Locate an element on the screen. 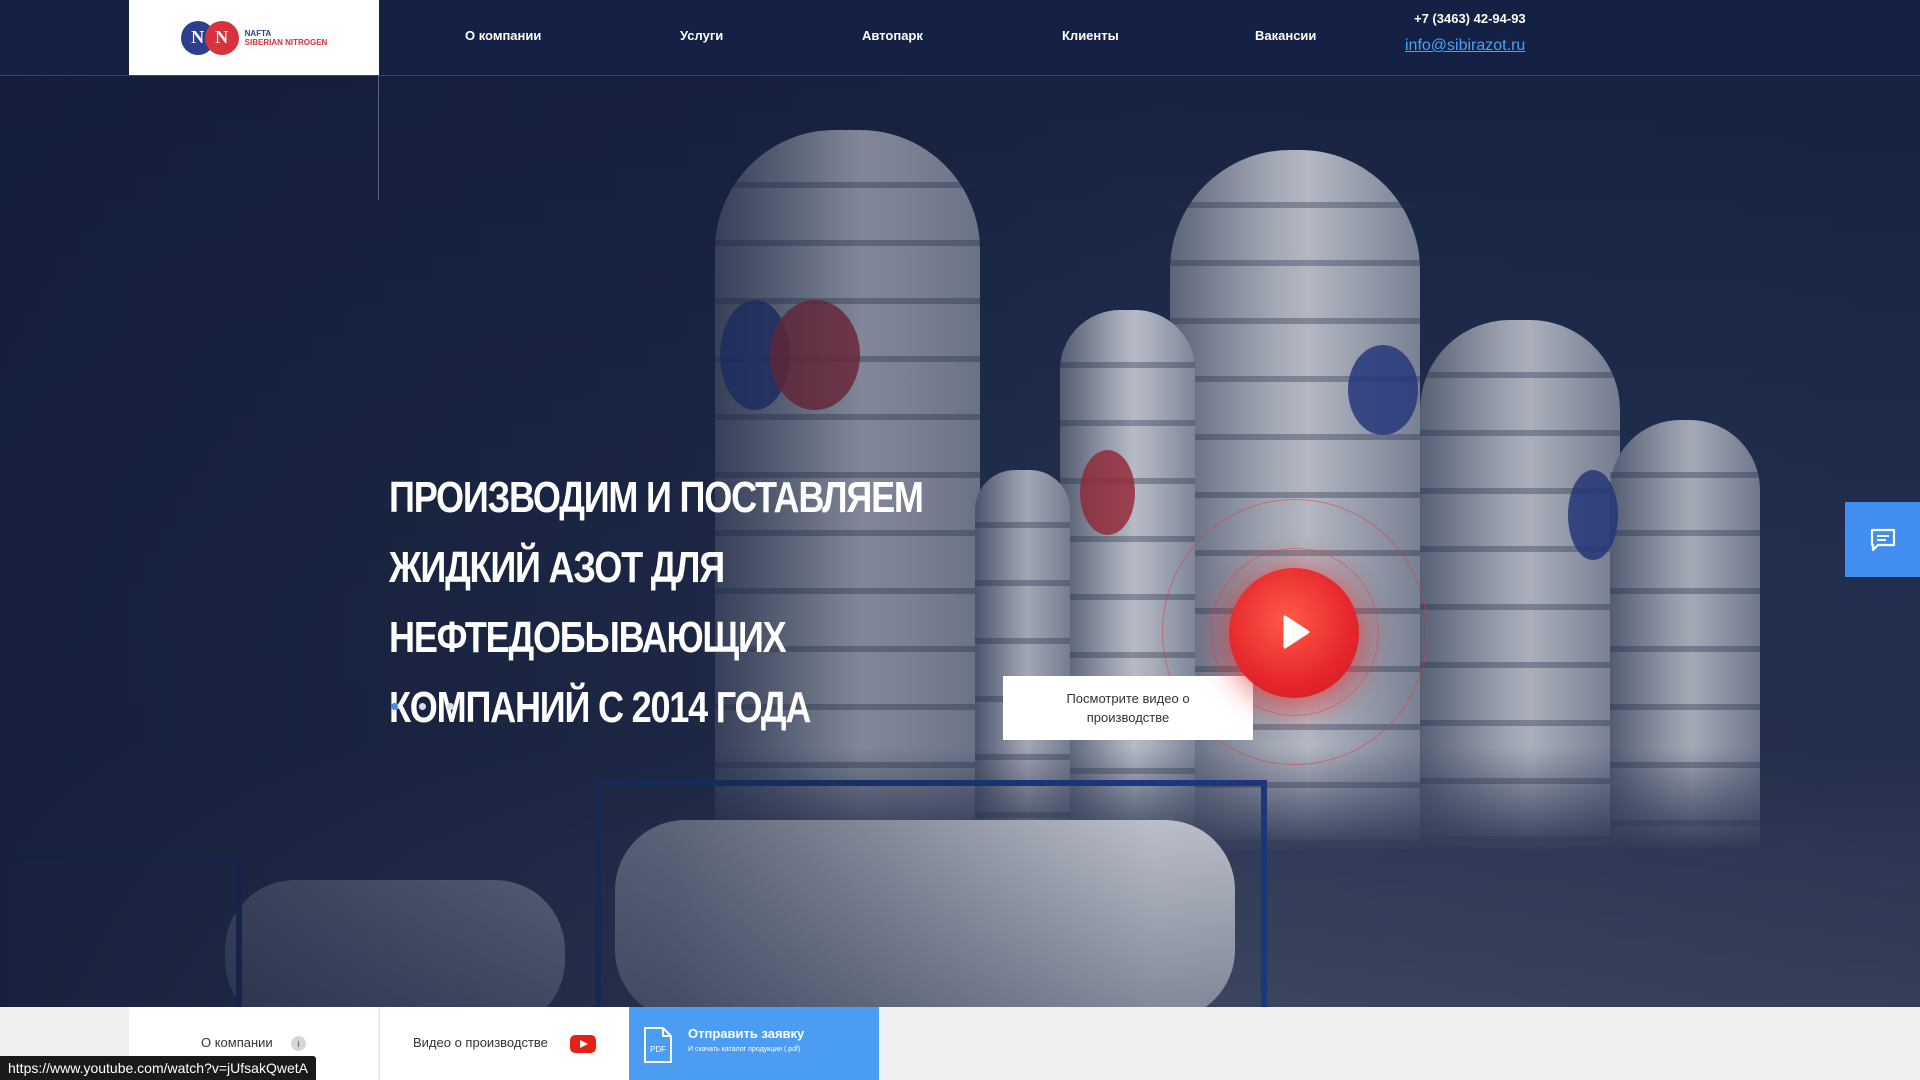  headline-line-1: Производим и поставляем is located at coordinates (656, 497).